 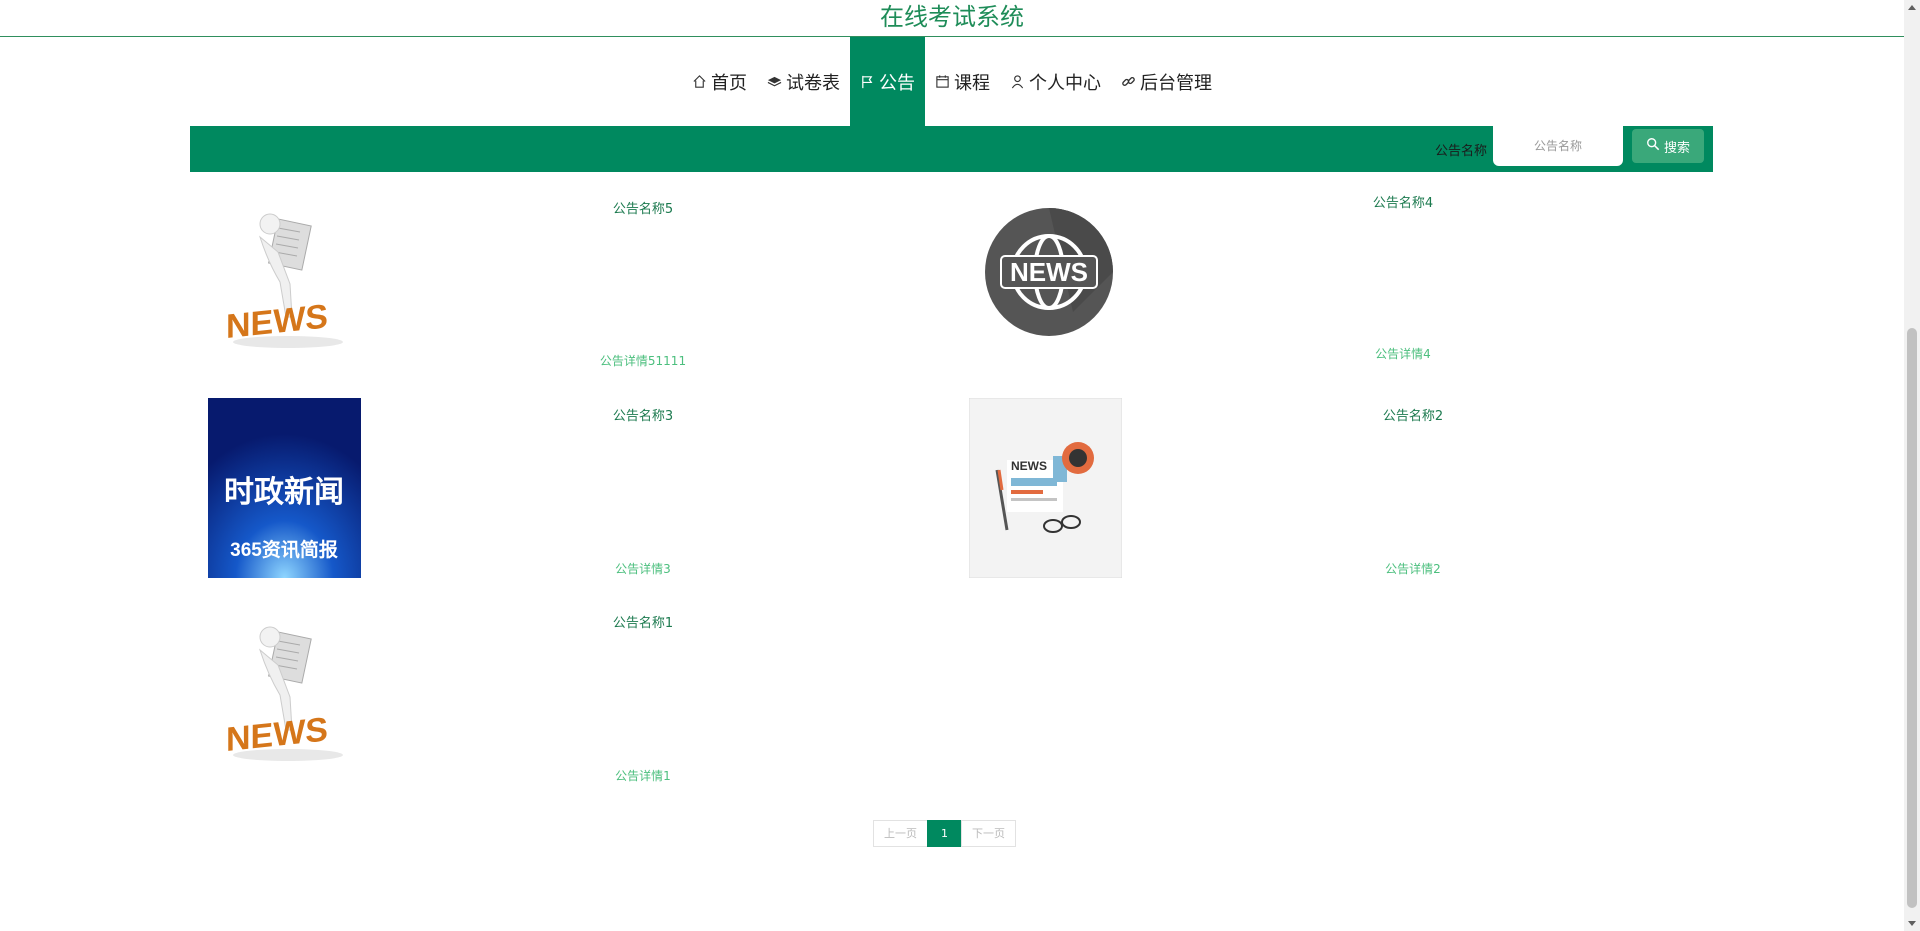 What do you see at coordinates (1176, 83) in the screenshot?
I see `nav-label: 后台管理` at bounding box center [1176, 83].